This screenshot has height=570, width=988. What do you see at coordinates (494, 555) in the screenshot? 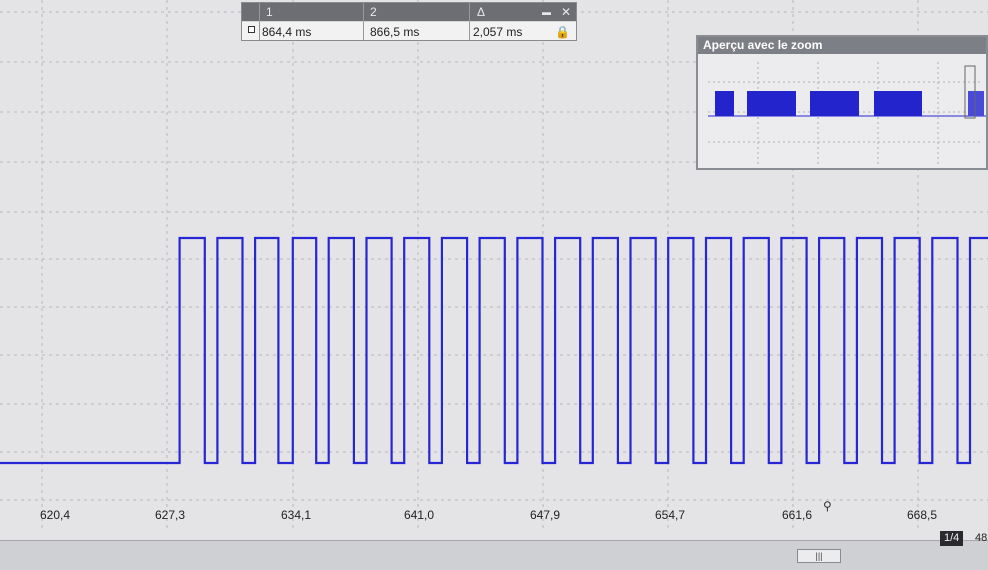
I see `horizontal-scrollbar: |||` at bounding box center [494, 555].